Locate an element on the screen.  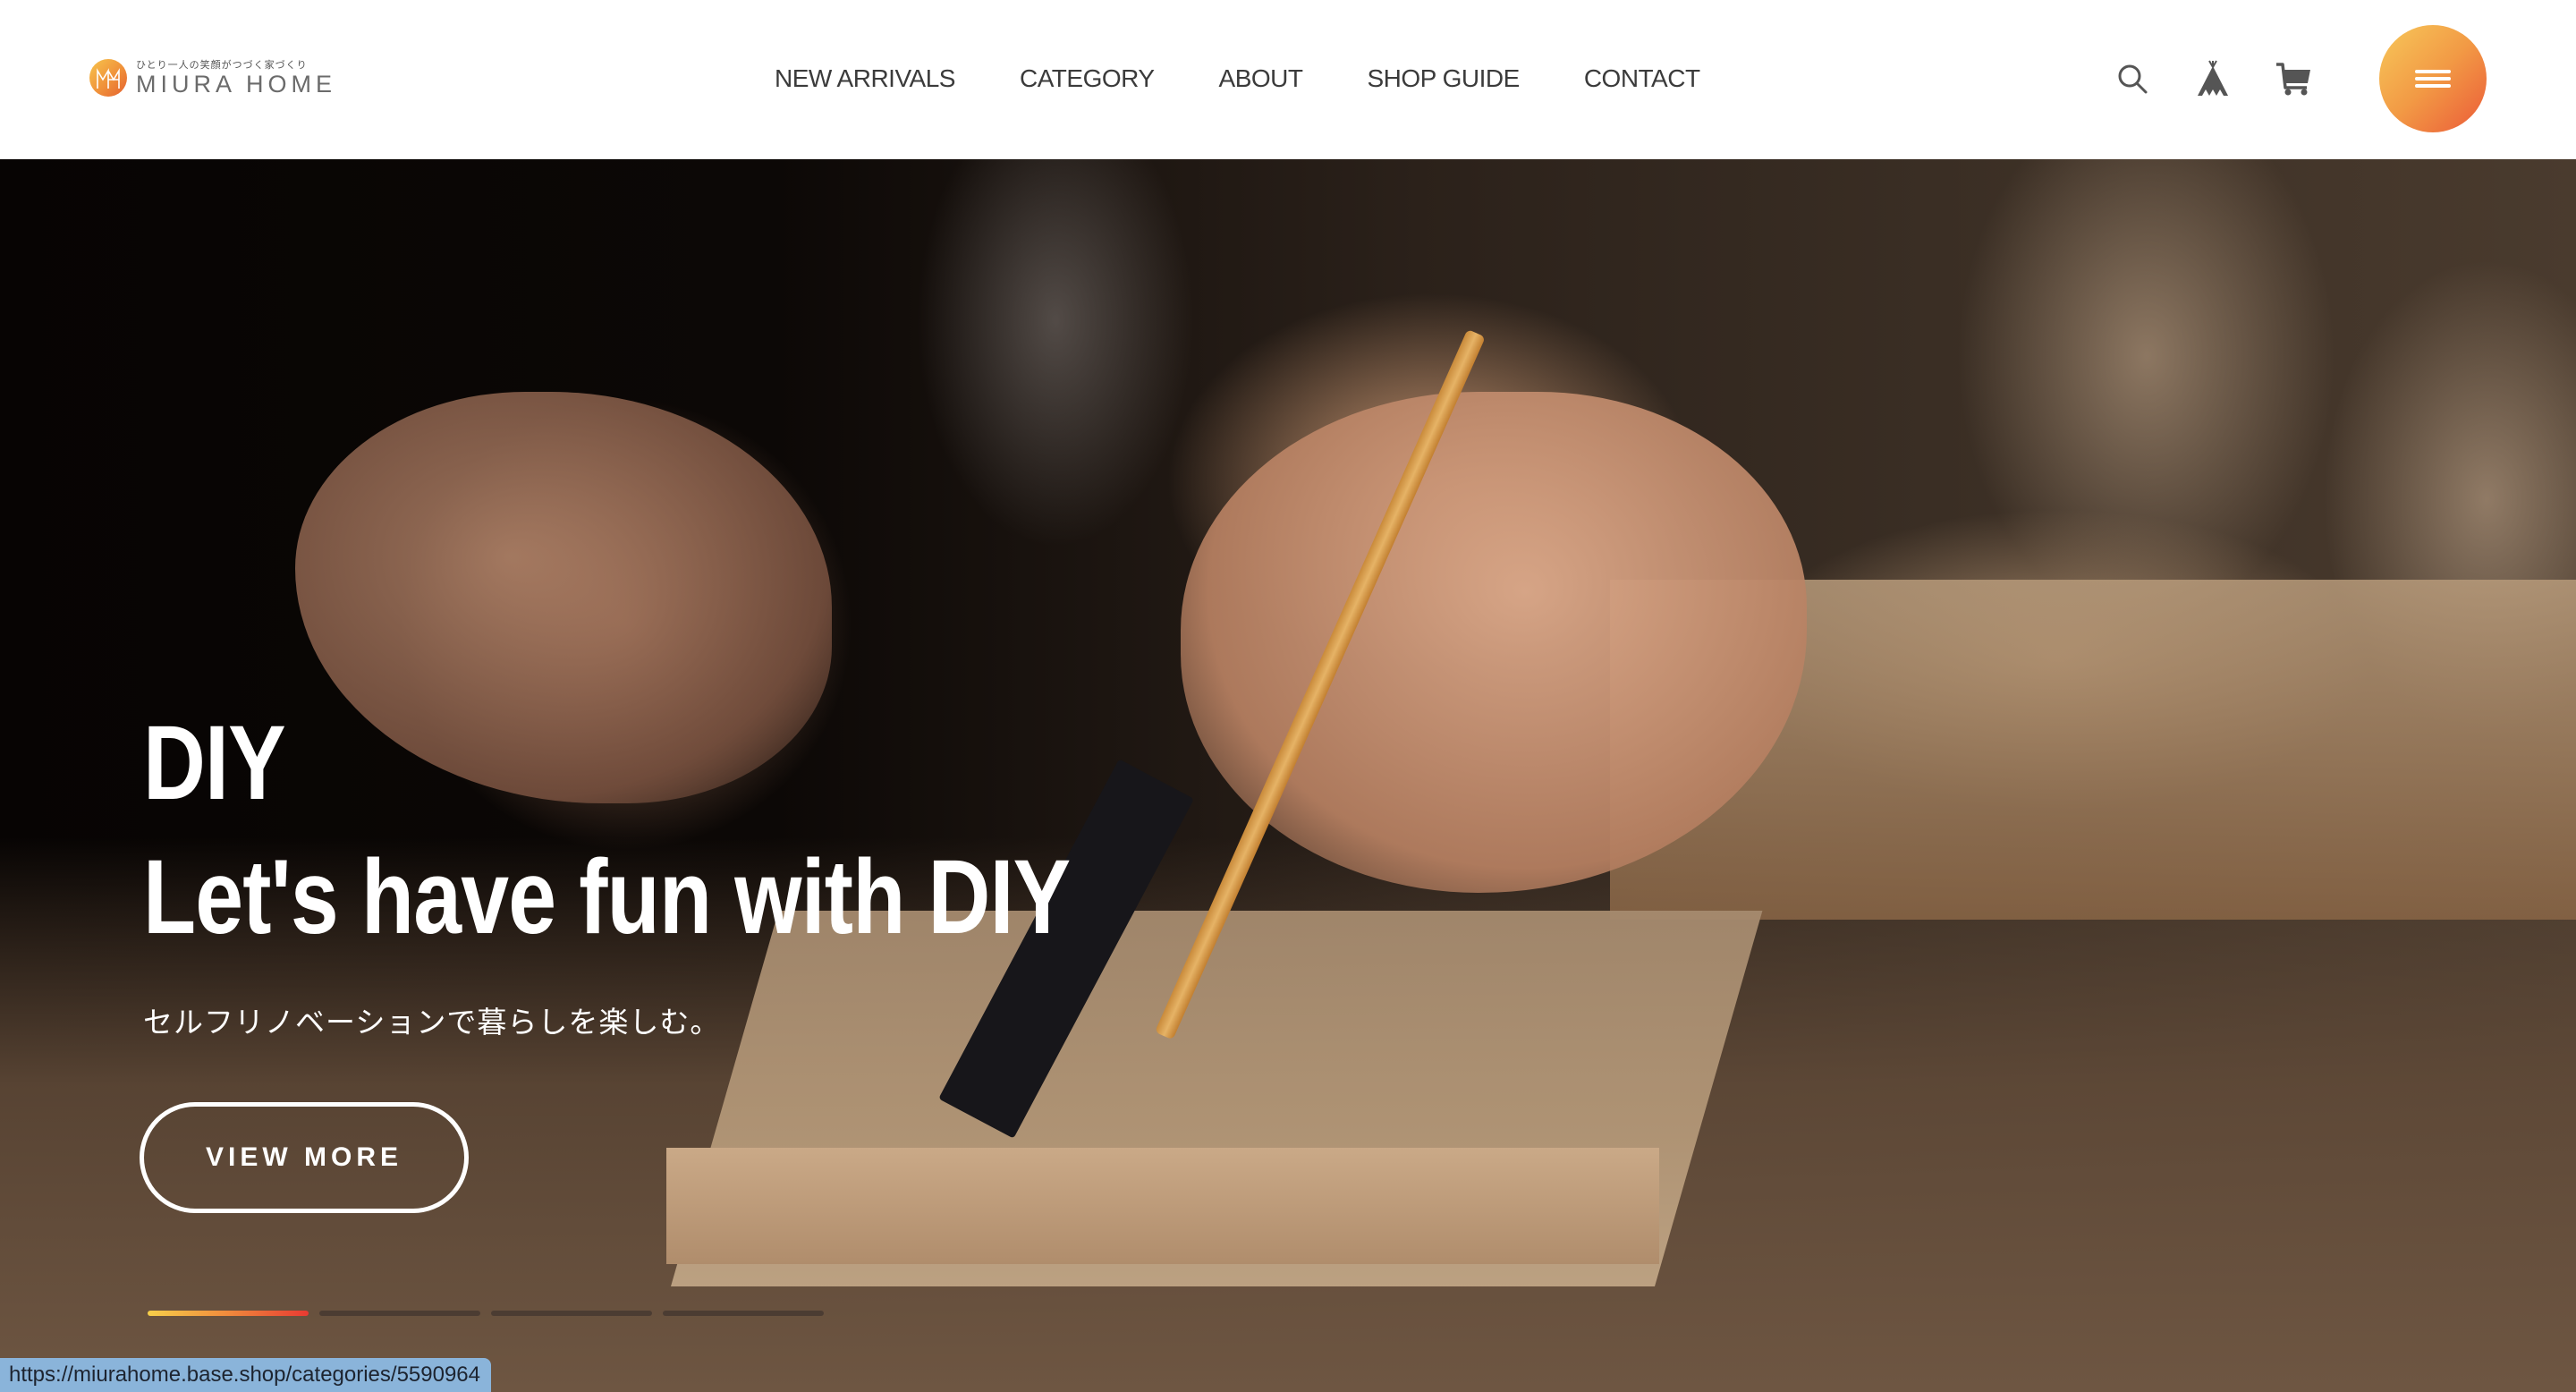
cart-button is located at coordinates (2293, 78).